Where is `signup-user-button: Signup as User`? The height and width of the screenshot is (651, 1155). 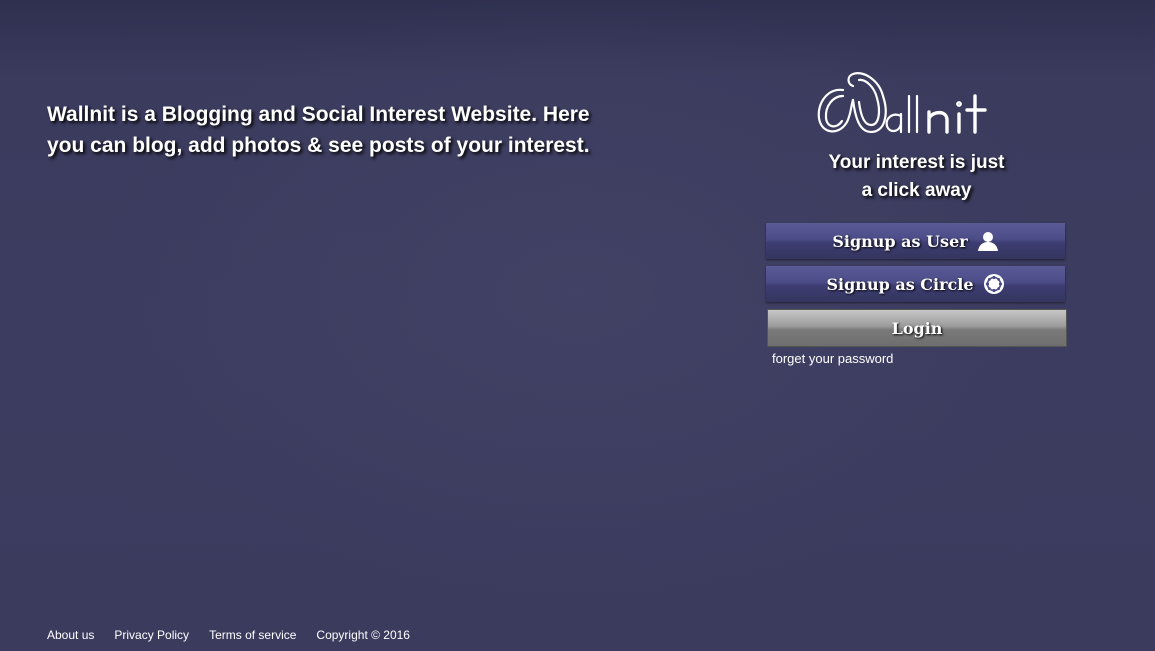 signup-user-button: Signup as User is located at coordinates (915, 241).